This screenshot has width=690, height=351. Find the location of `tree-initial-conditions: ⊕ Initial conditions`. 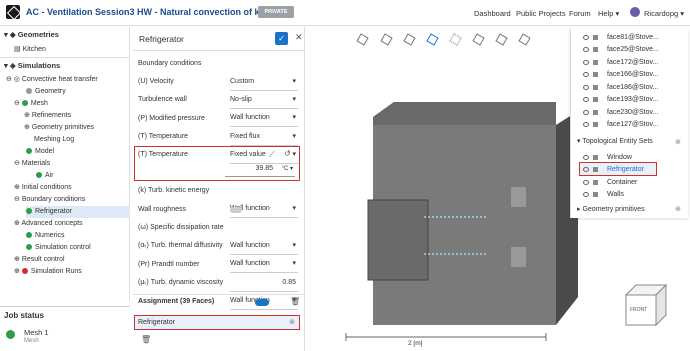

tree-initial-conditions: ⊕ Initial conditions is located at coordinates (43, 188).